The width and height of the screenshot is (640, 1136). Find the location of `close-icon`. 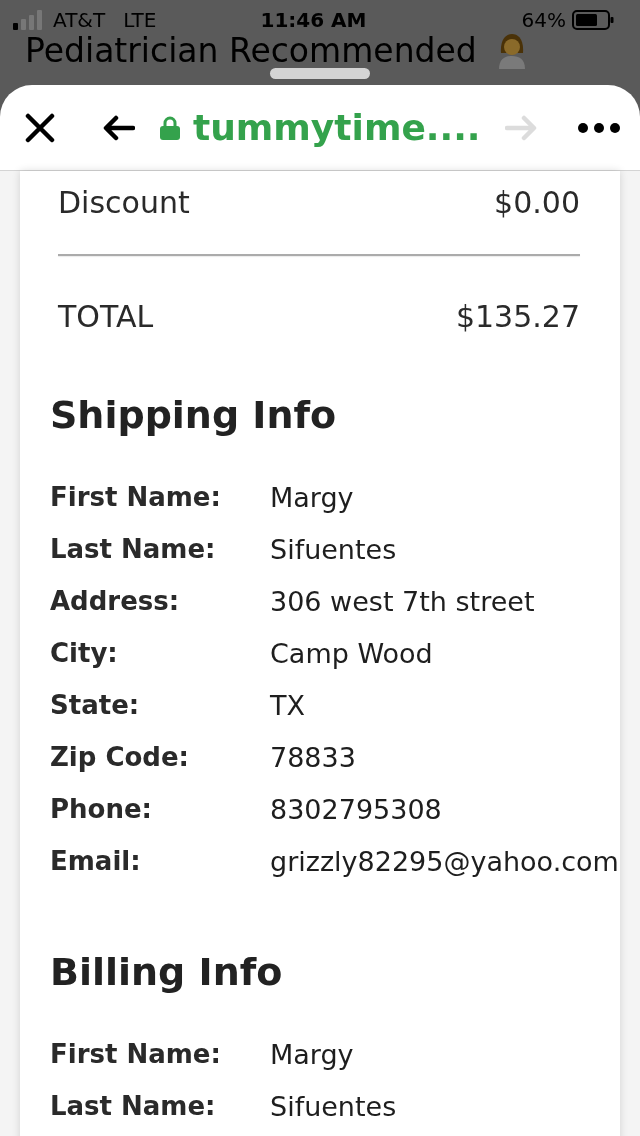

close-icon is located at coordinates (40, 127).